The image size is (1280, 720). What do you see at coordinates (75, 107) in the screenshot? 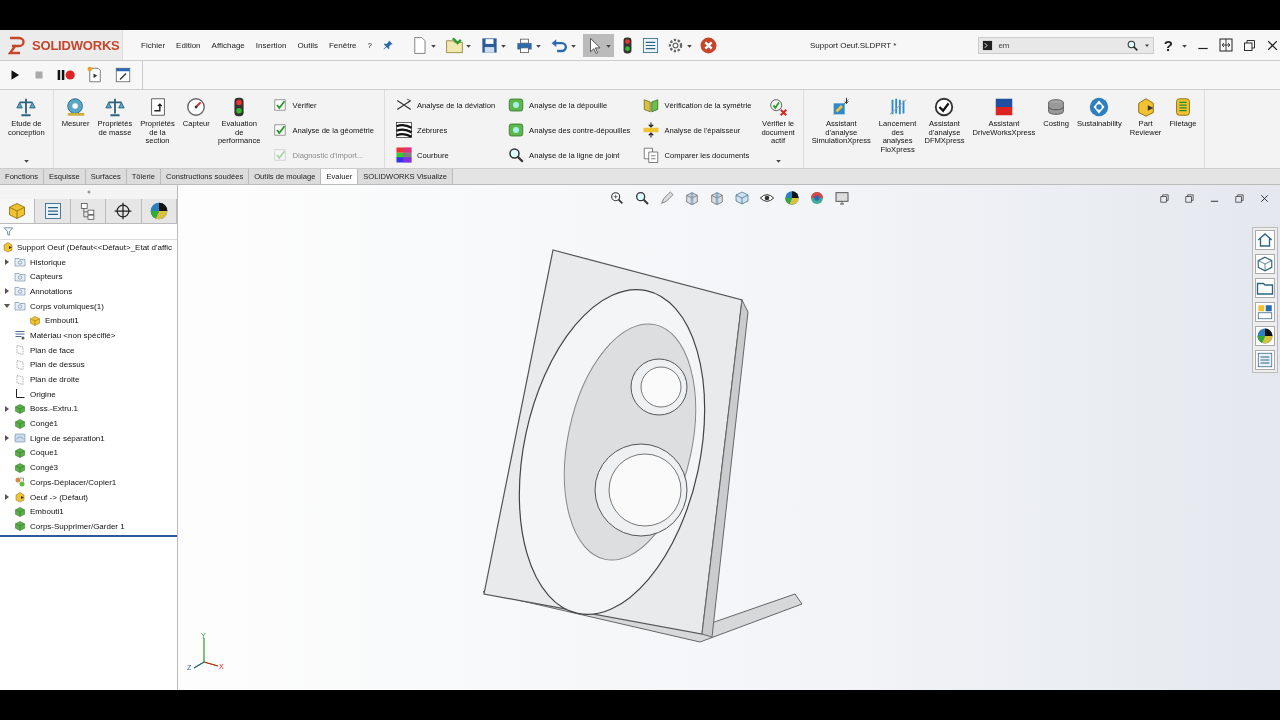
I see `tape-measure-icon` at bounding box center [75, 107].